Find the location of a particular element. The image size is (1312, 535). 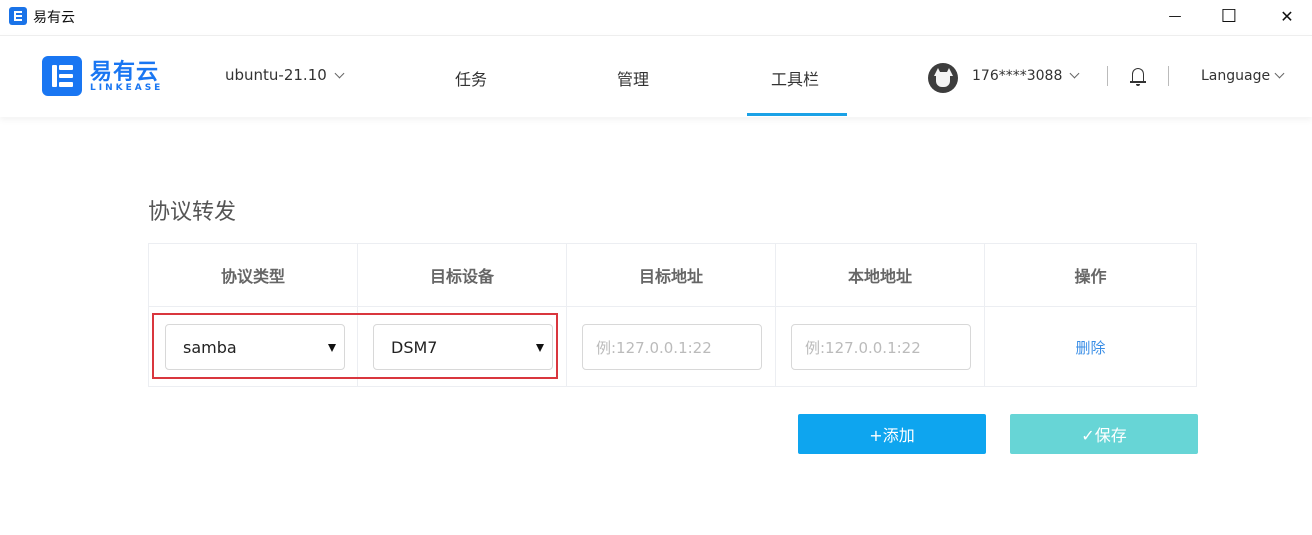

target-address-placeholder: 例:127.0.0.1:22 is located at coordinates (654, 347).